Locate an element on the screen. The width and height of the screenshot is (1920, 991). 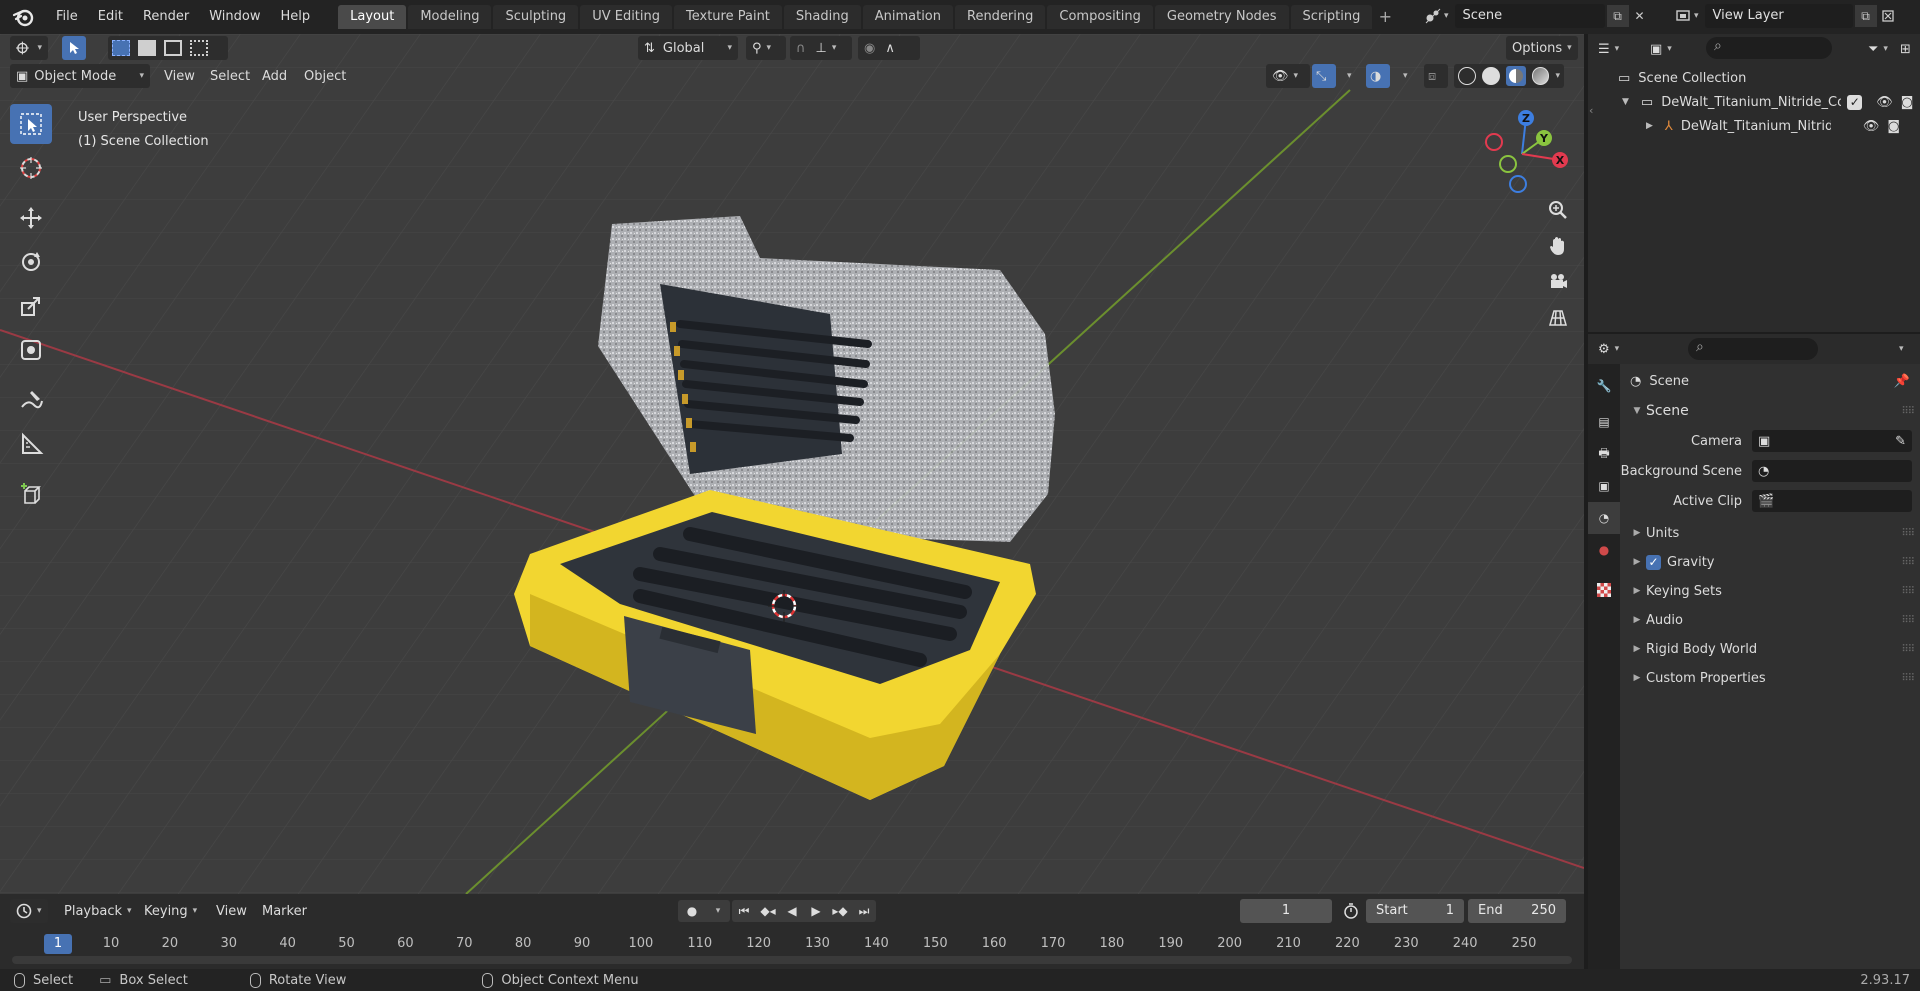
background-scene-field: ◔ is located at coordinates (1832, 471).